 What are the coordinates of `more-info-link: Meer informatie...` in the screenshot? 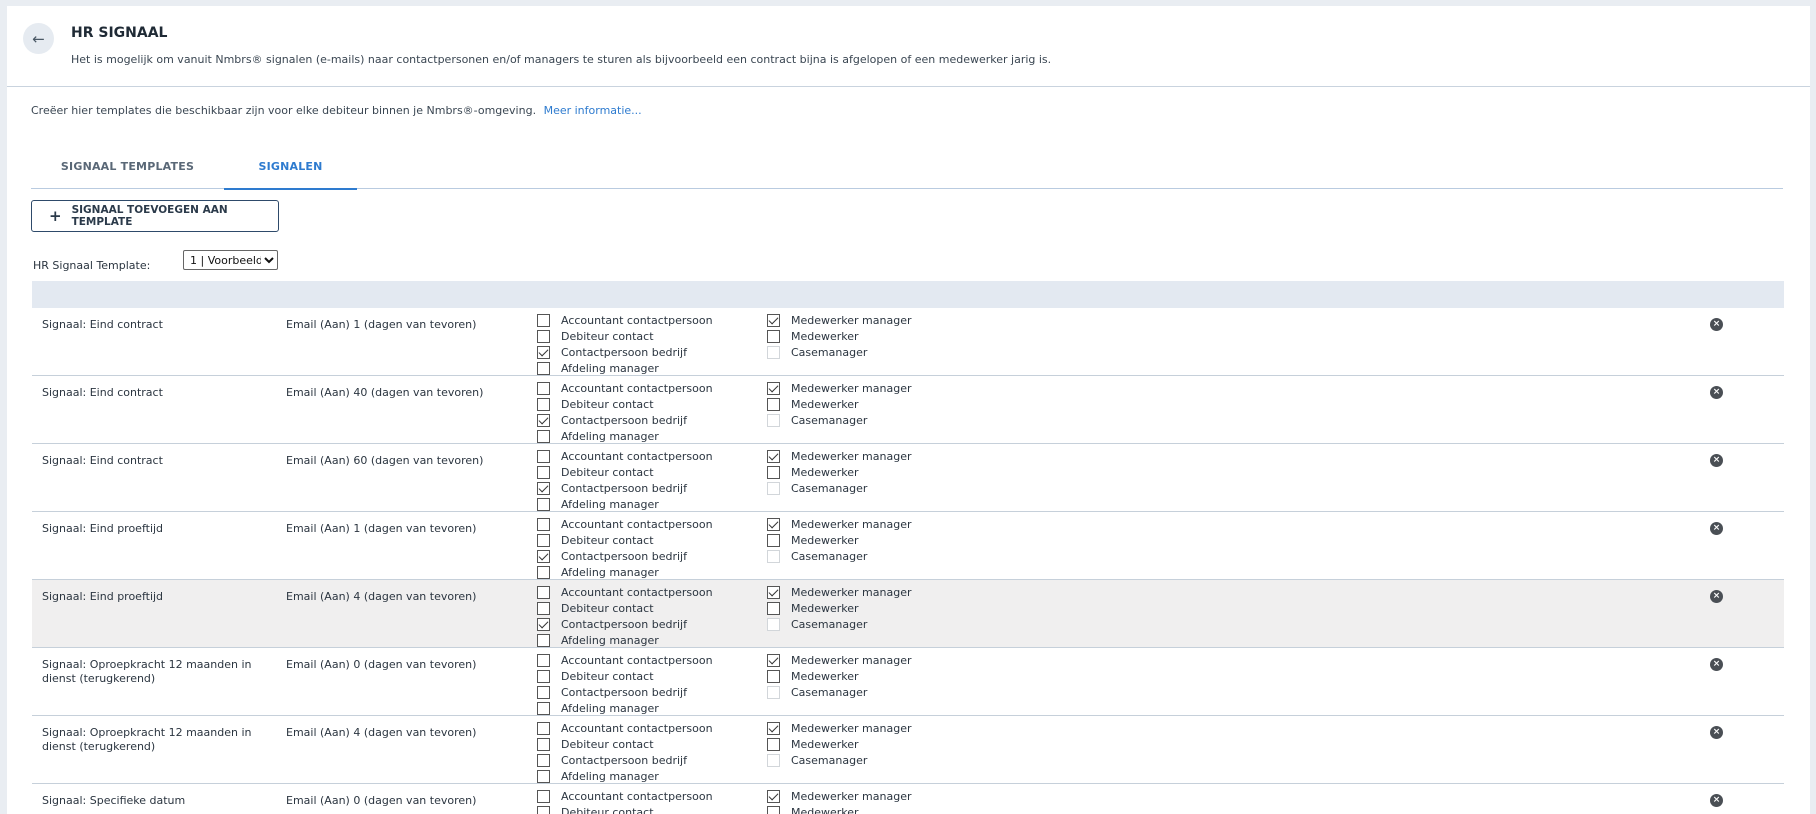 It's located at (593, 110).